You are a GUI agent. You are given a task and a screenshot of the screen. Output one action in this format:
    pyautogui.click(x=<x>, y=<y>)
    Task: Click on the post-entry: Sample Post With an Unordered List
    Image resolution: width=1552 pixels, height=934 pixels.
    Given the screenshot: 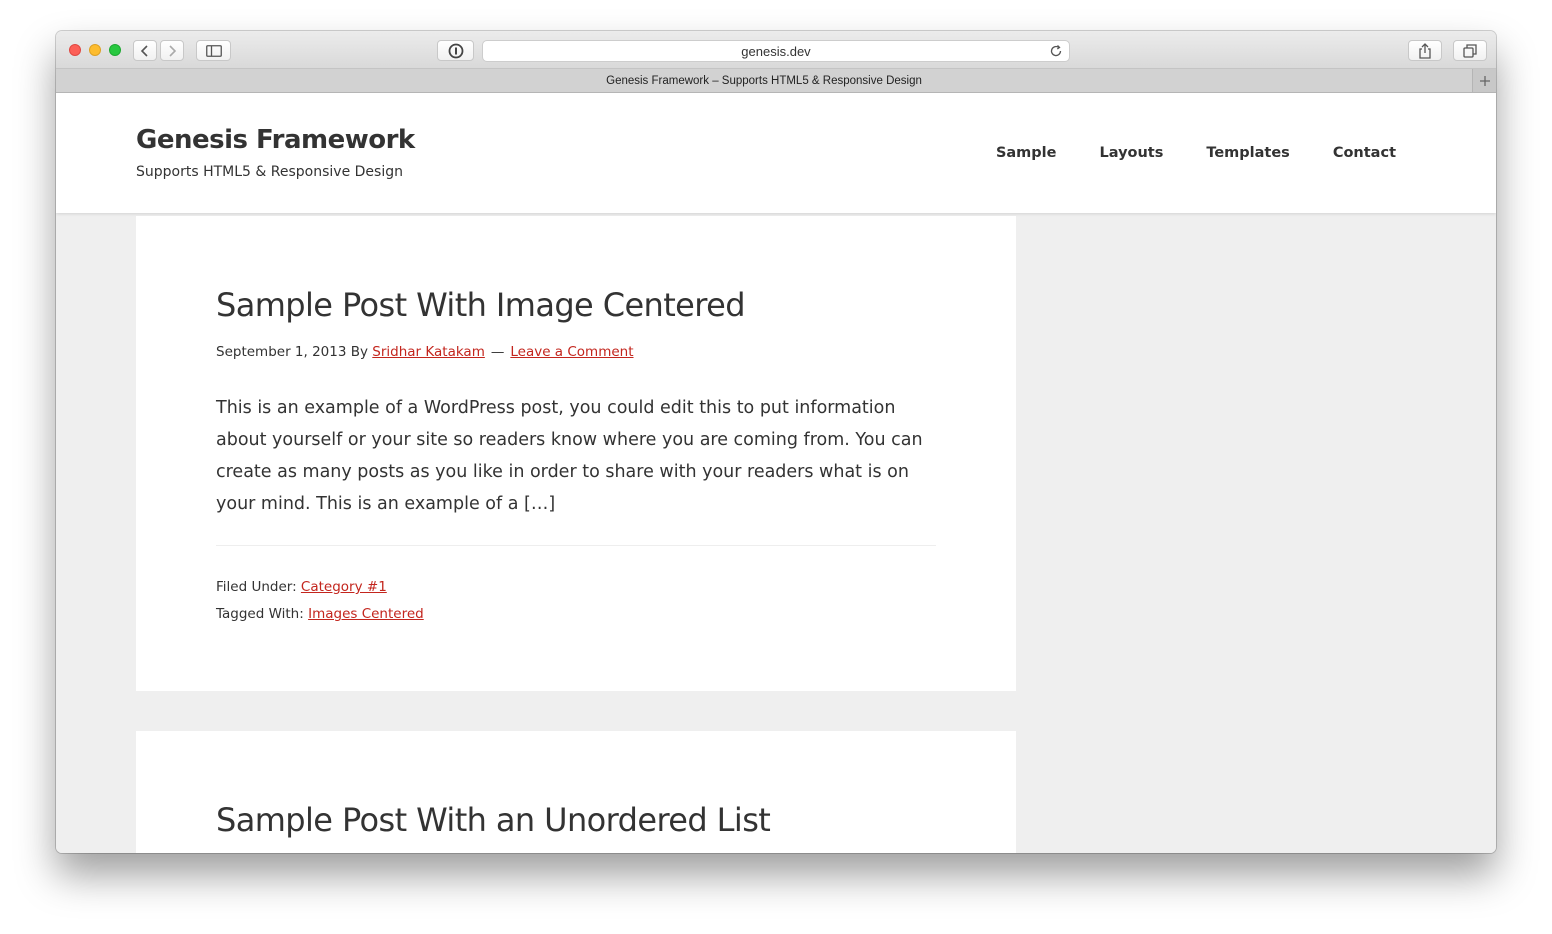 What is the action you would take?
    pyautogui.click(x=576, y=792)
    